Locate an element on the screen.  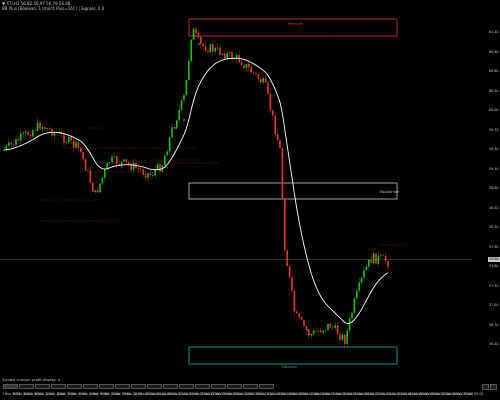
scroll-right-button is located at coordinates (493, 387).